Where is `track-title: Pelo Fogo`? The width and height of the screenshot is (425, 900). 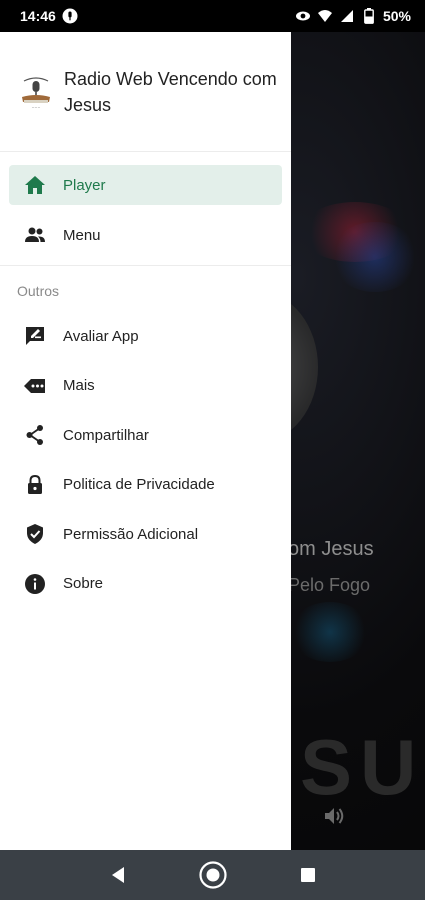
track-title: Pelo Fogo is located at coordinates (329, 585).